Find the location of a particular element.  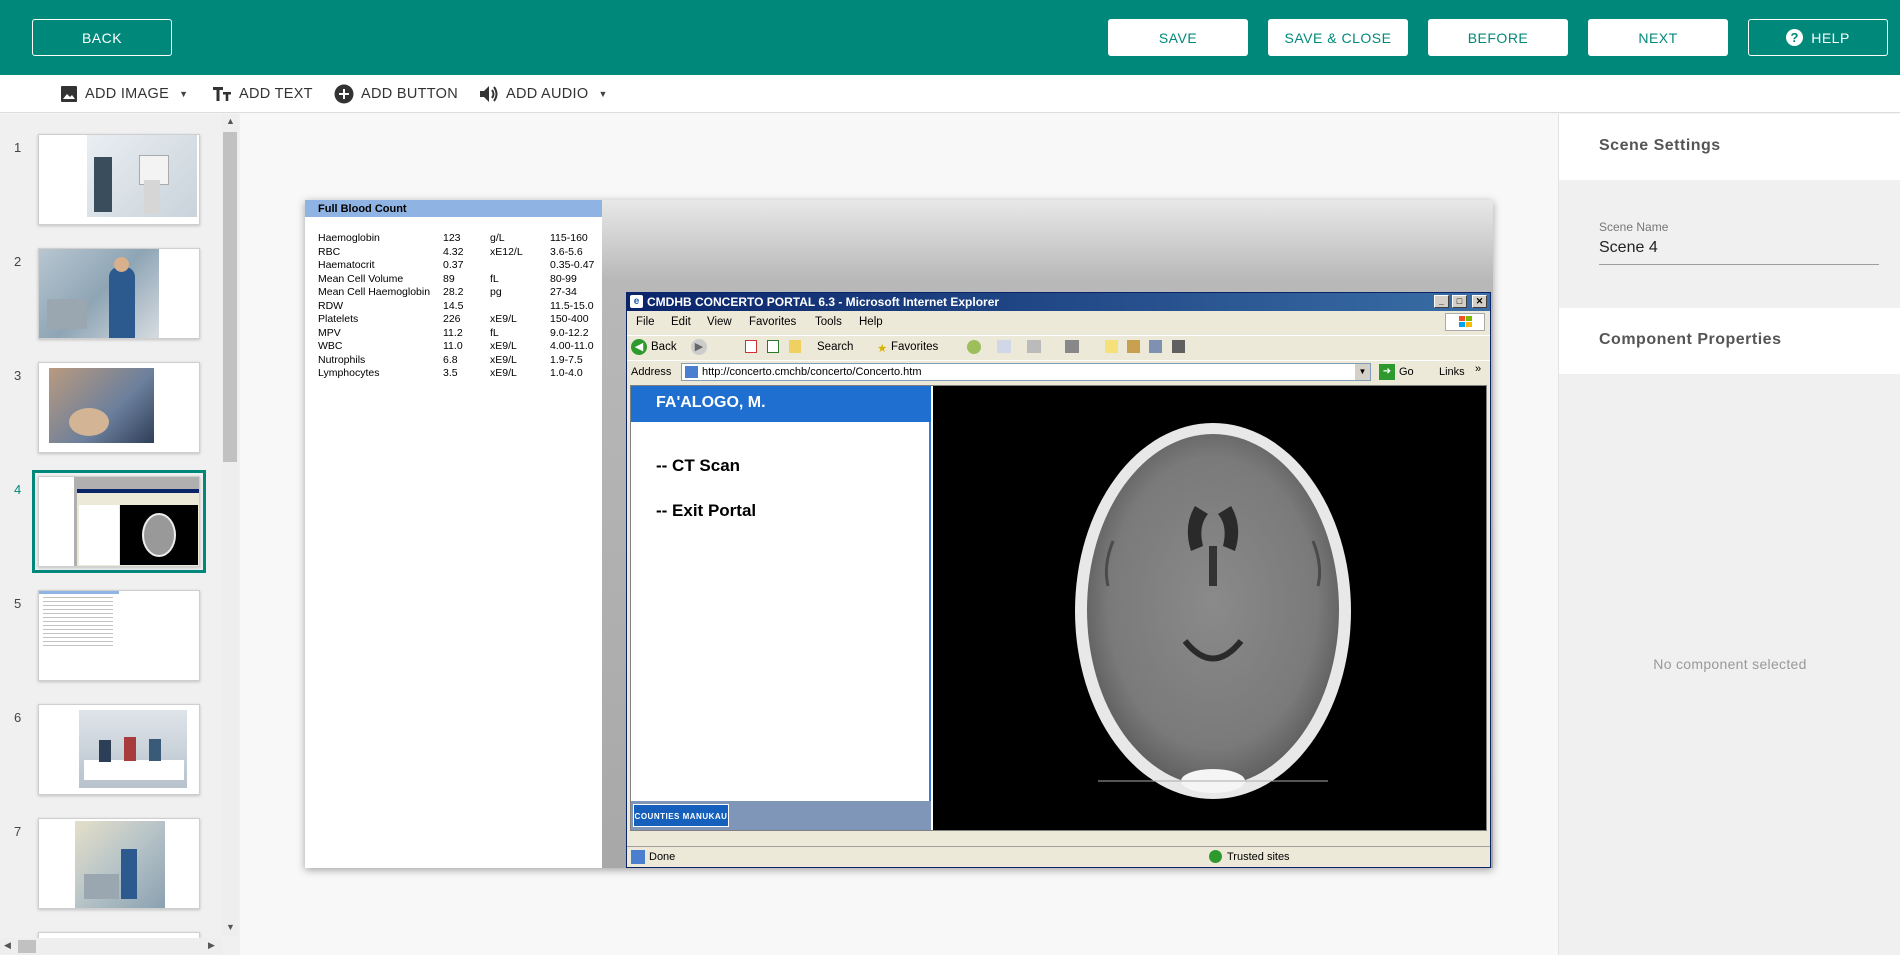

add-text-button: ADD TEXT is located at coordinates (262, 94).